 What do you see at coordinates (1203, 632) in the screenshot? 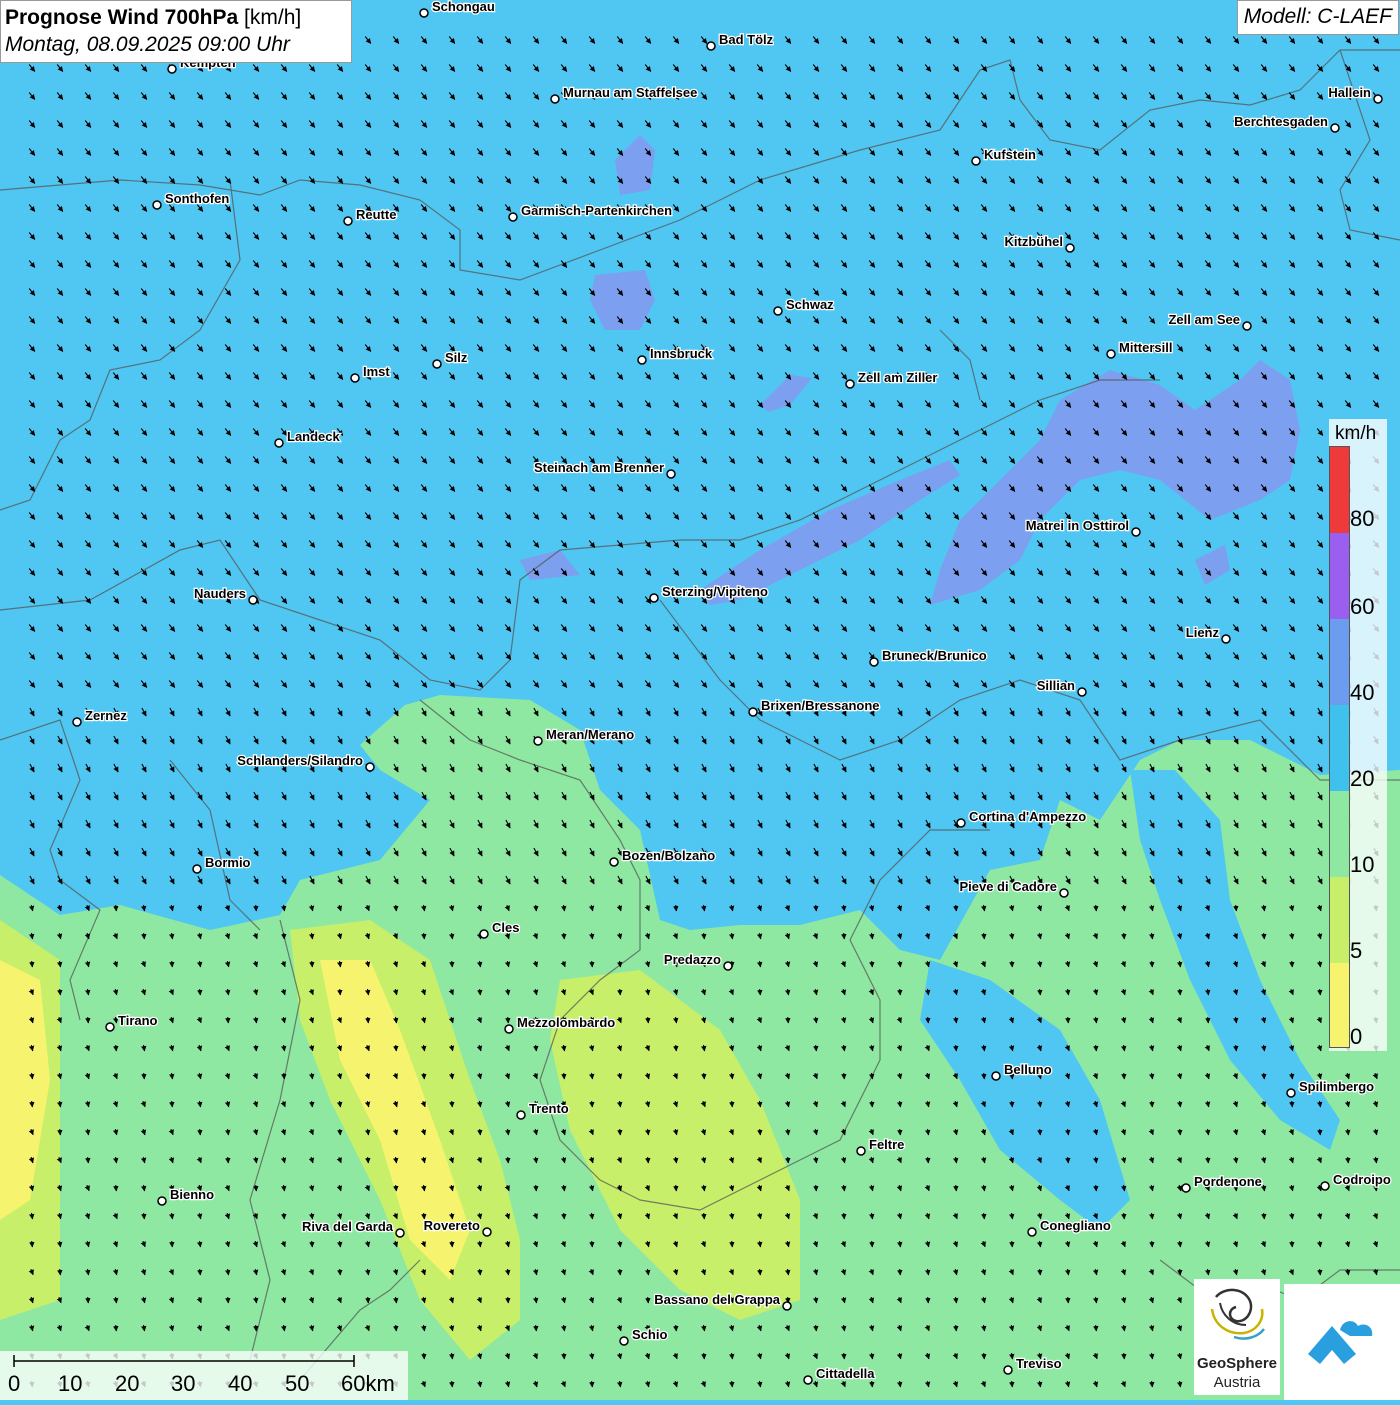
I see `city-label: Lienz` at bounding box center [1203, 632].